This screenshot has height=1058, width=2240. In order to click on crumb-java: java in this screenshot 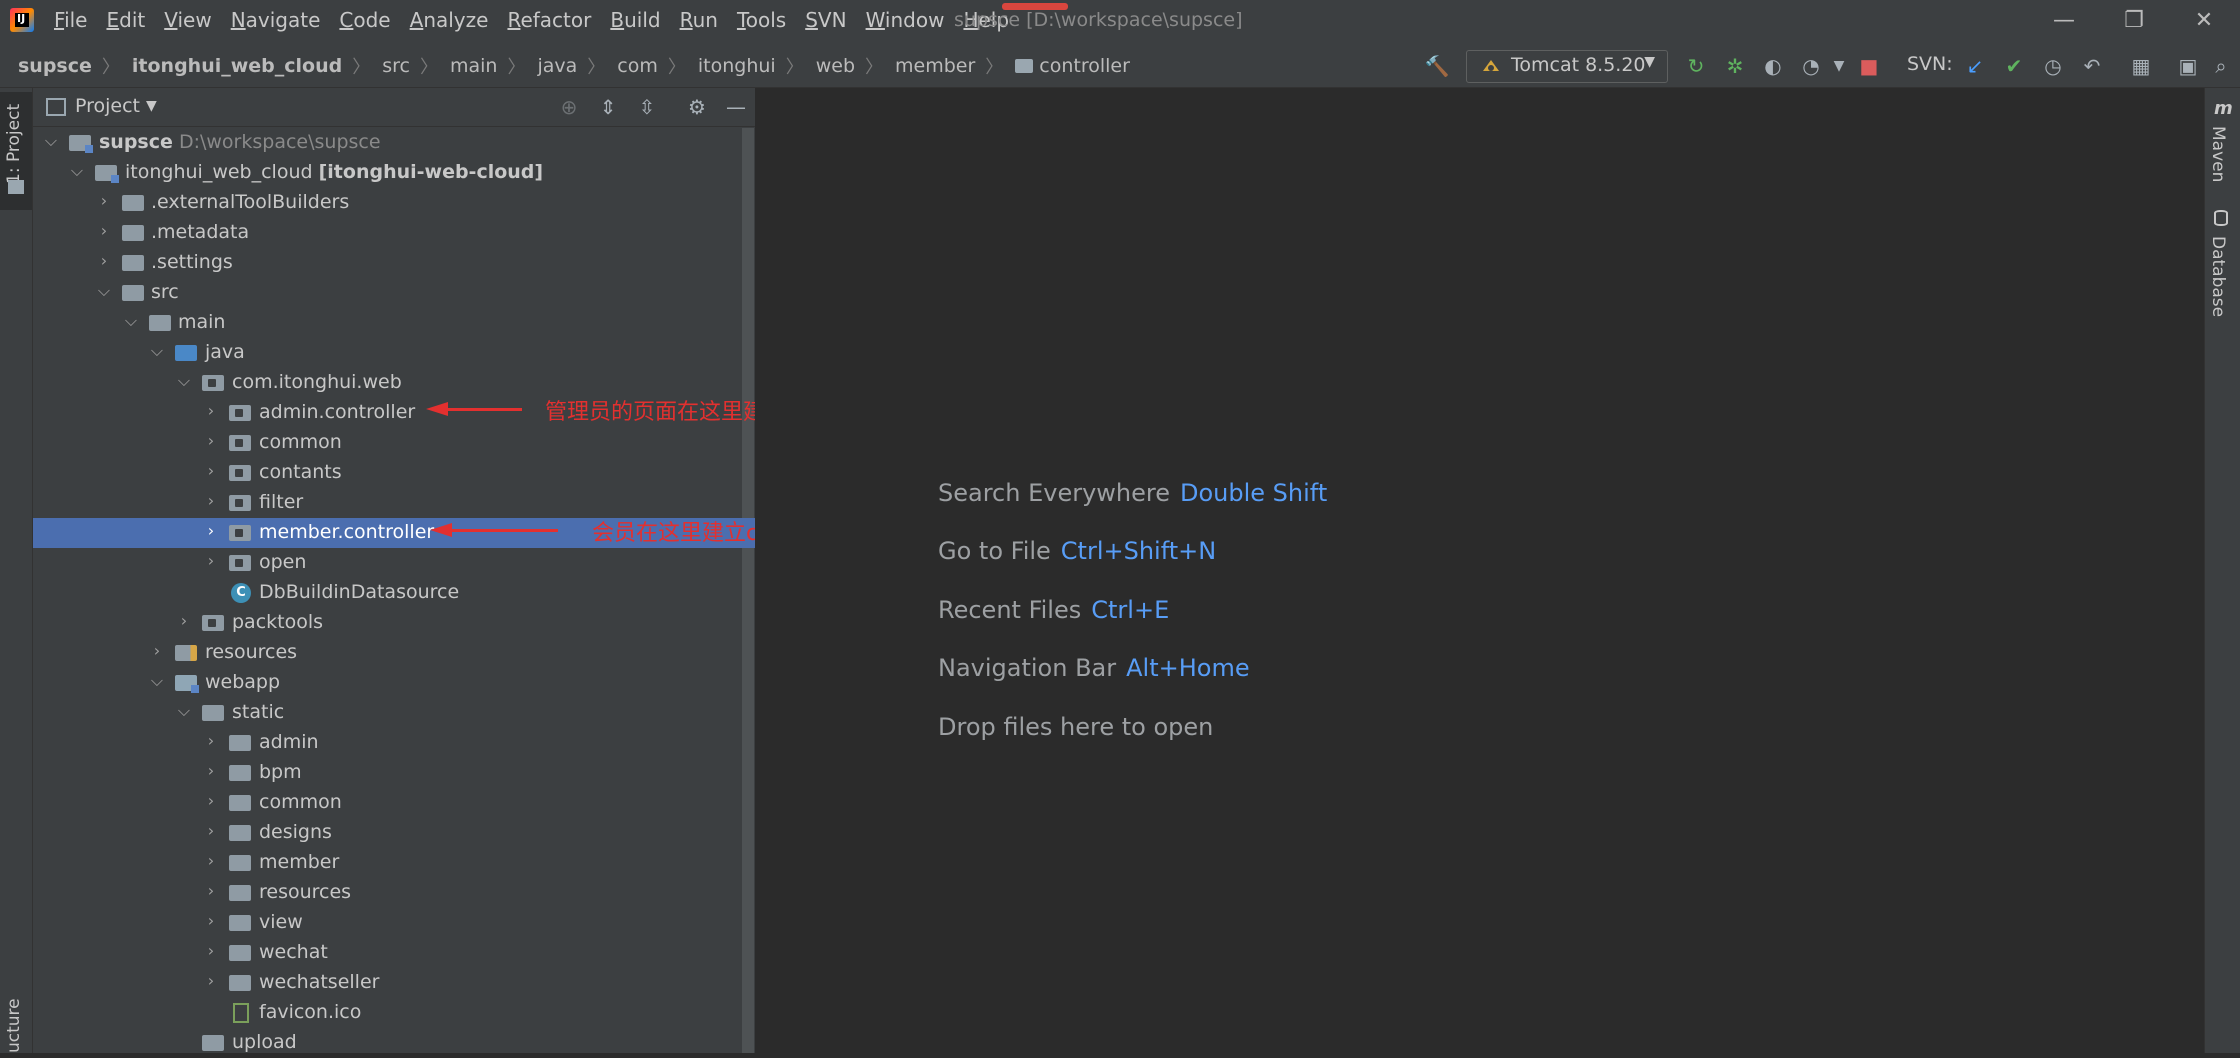, I will do `click(557, 66)`.